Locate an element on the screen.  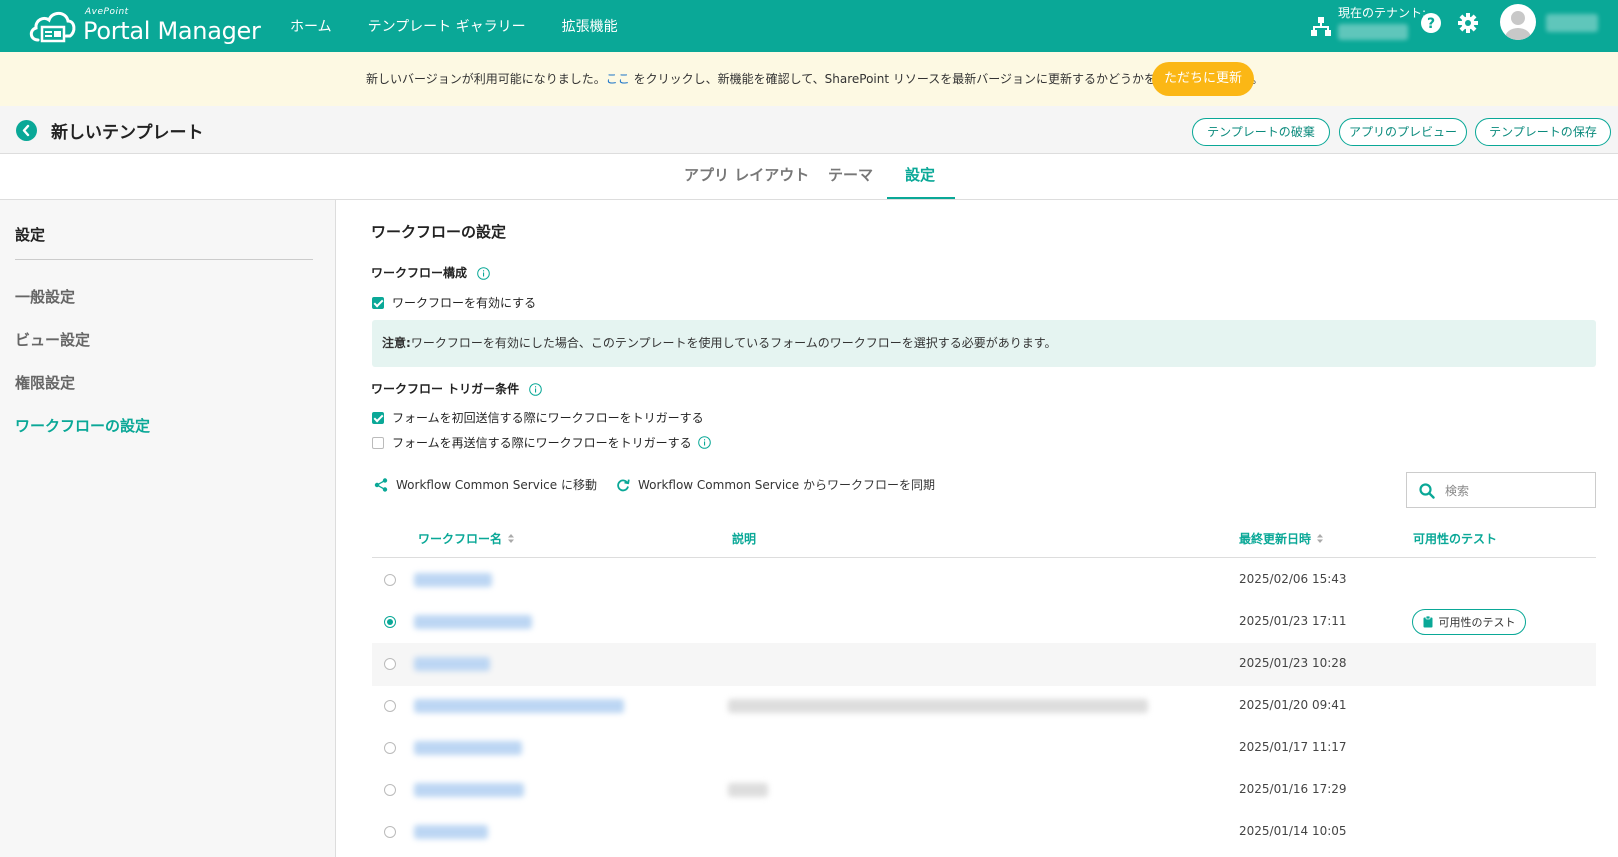
active-tab-indicator is located at coordinates (921, 198).